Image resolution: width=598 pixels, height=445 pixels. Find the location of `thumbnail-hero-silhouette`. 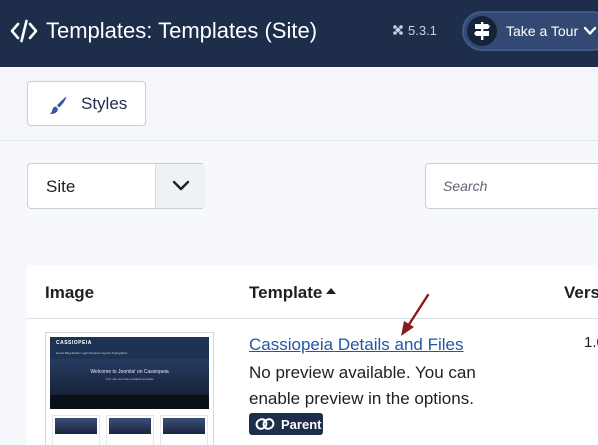

thumbnail-hero-silhouette is located at coordinates (129, 402).